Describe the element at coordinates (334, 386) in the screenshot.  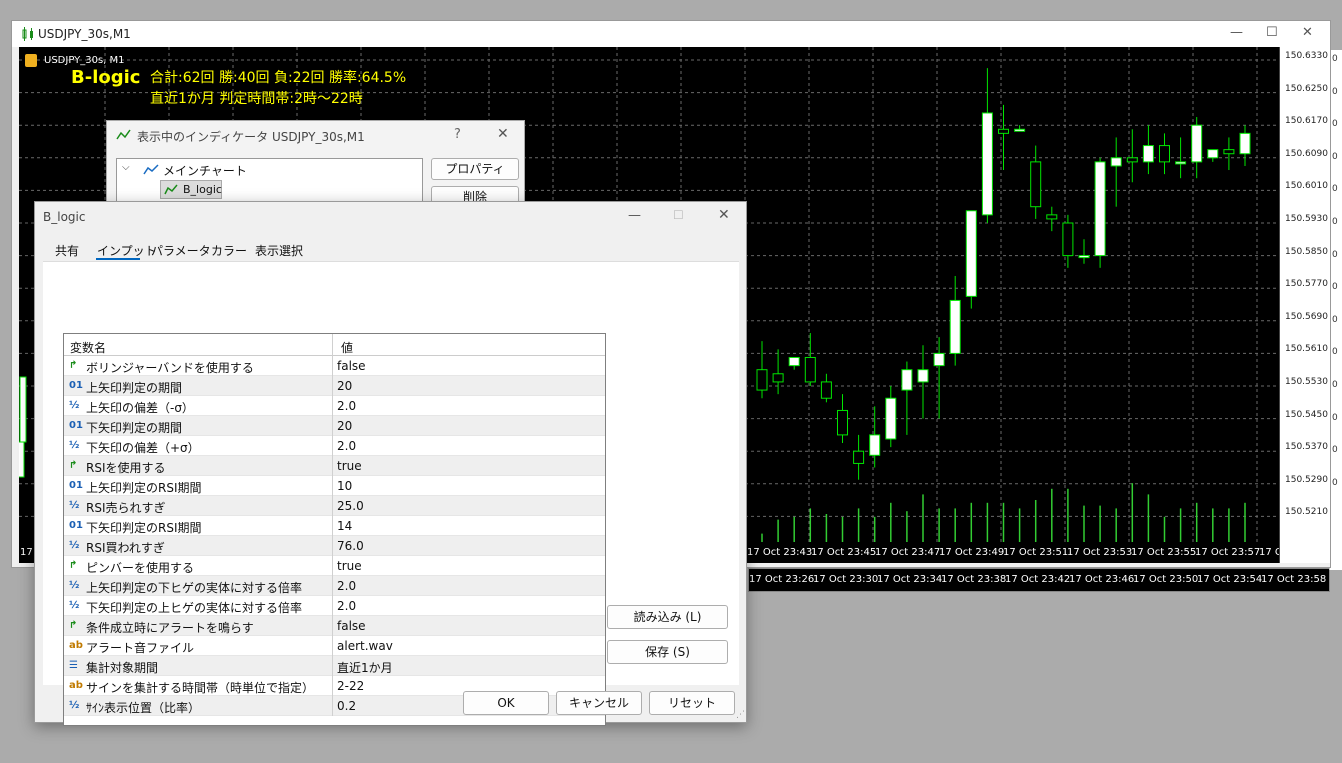
I see `input-row: 01 上矢印判定の期間 20` at that location.